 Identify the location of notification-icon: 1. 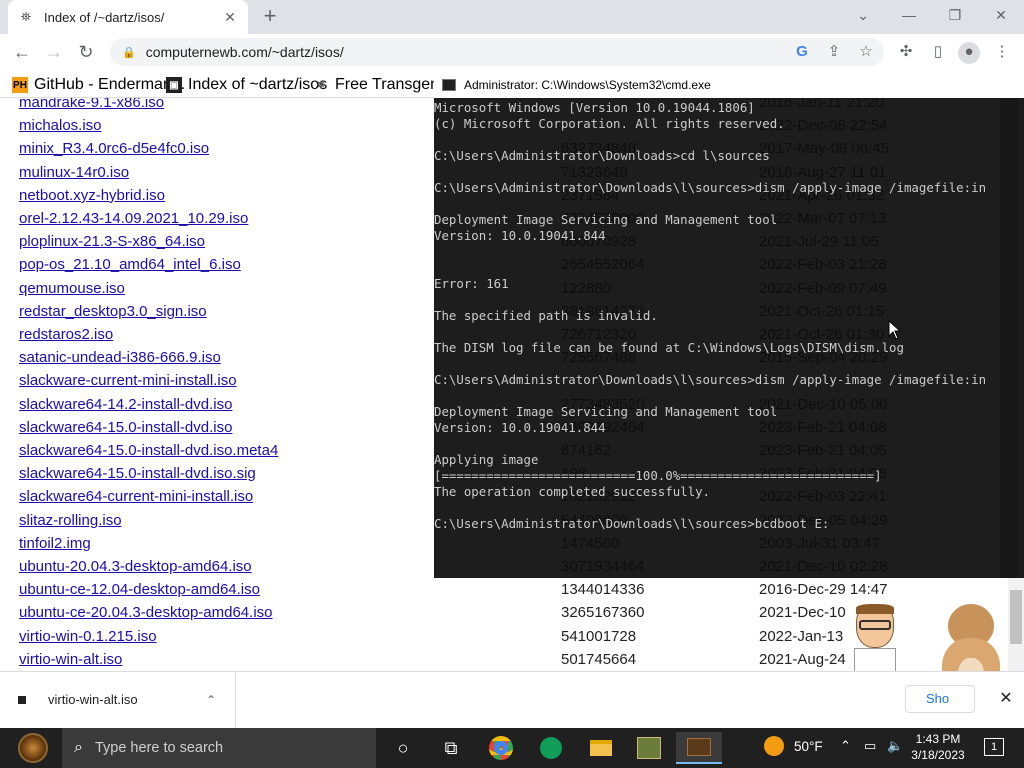
(994, 747).